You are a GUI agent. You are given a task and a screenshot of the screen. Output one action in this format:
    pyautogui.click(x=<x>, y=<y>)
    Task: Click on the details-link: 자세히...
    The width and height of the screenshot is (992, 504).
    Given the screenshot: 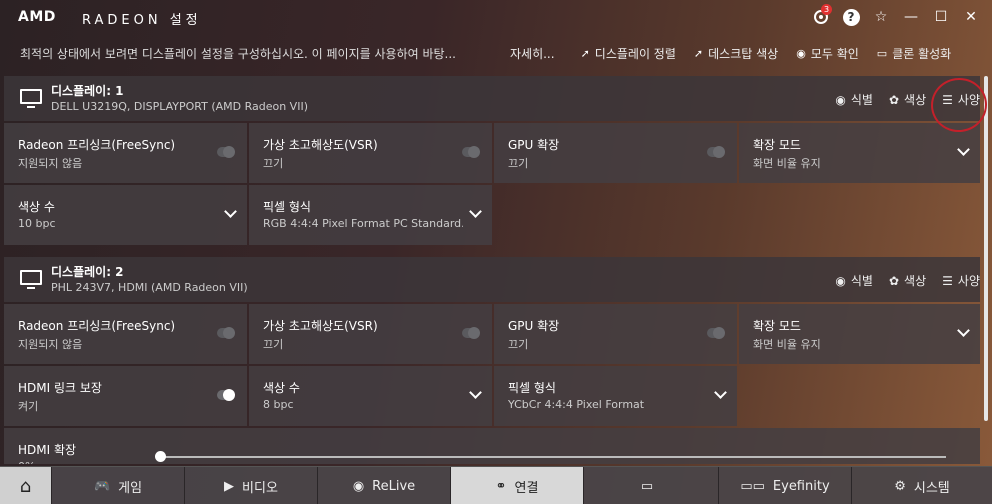 What is the action you would take?
    pyautogui.click(x=532, y=53)
    